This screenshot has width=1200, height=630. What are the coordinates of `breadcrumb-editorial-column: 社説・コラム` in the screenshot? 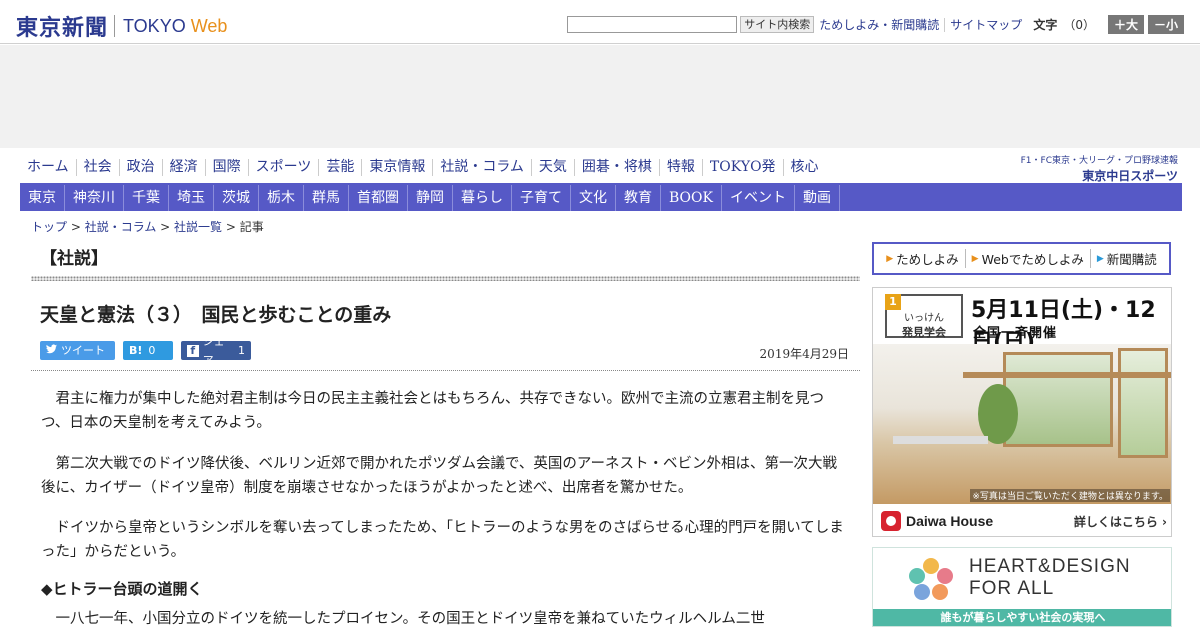 It's located at (121, 227).